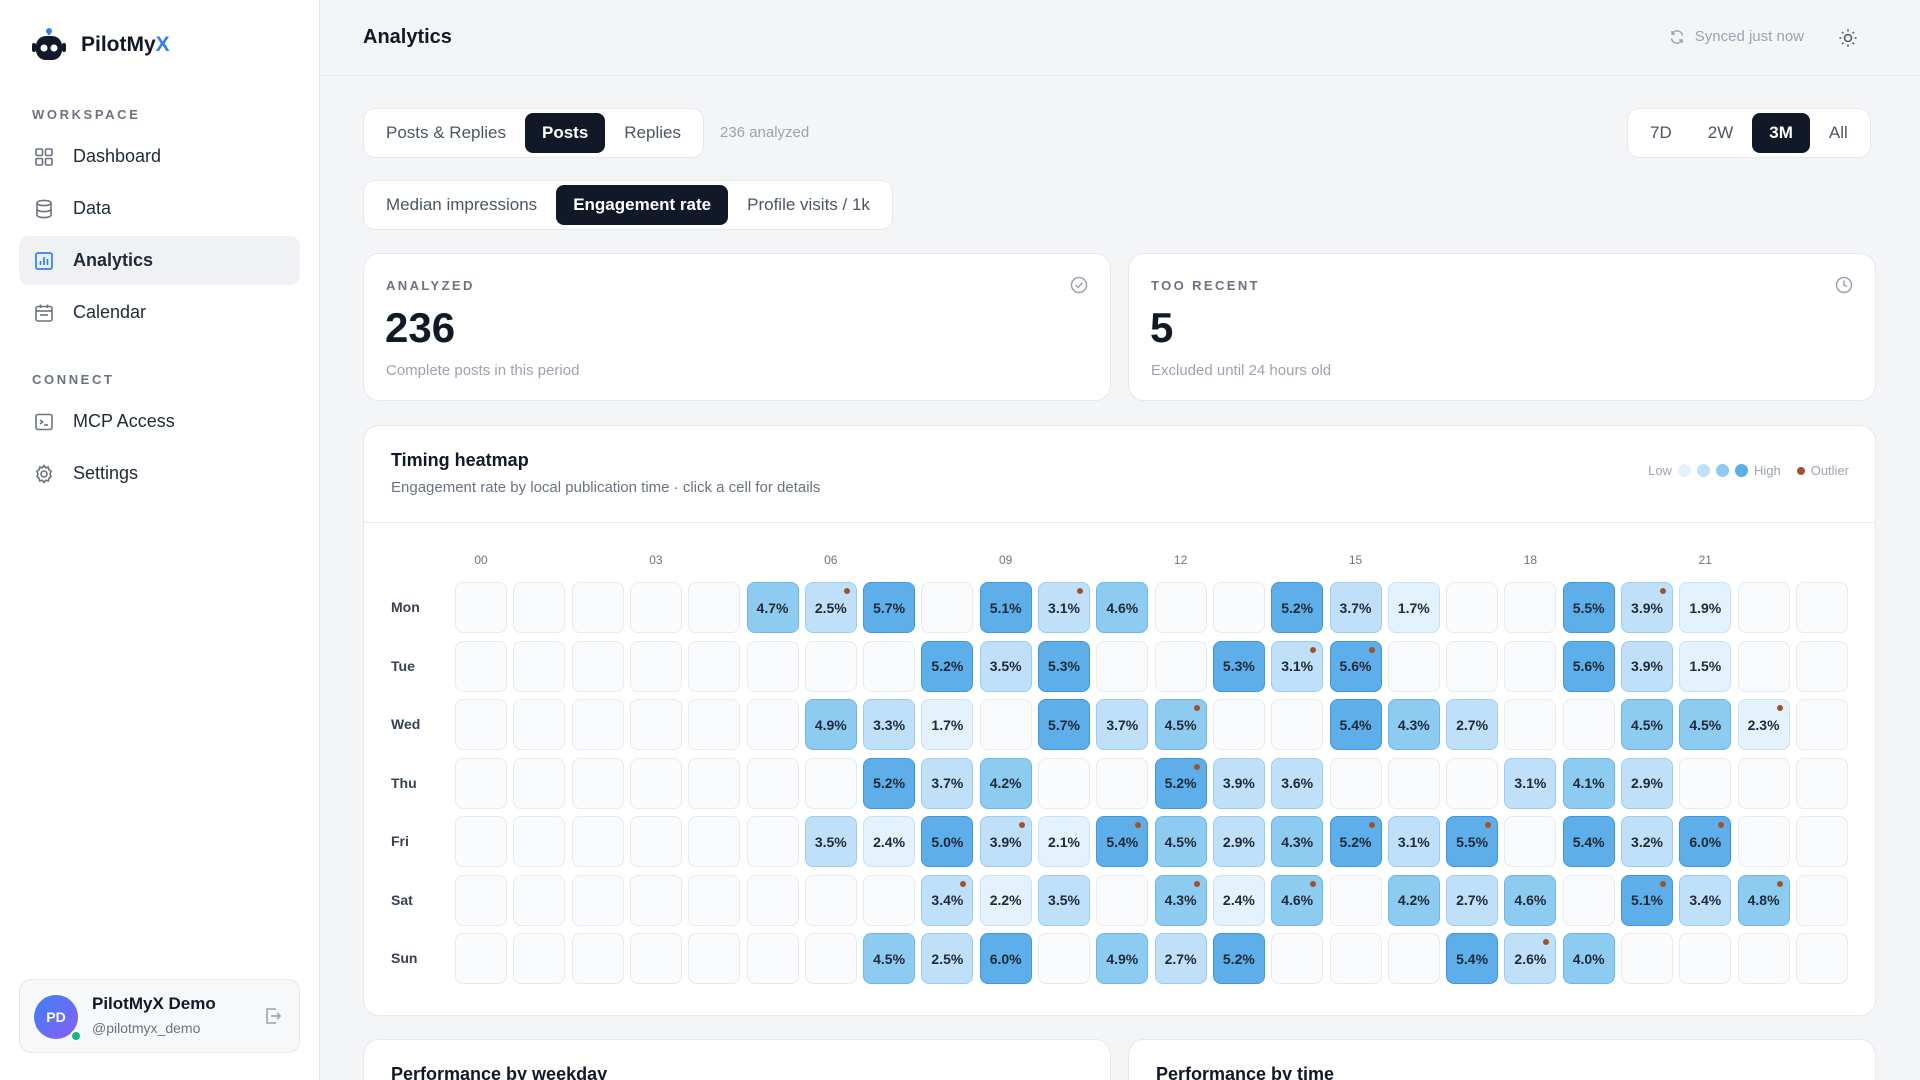 The width and height of the screenshot is (1920, 1080). I want to click on sidebar-item-analytics: Analytics, so click(159, 260).